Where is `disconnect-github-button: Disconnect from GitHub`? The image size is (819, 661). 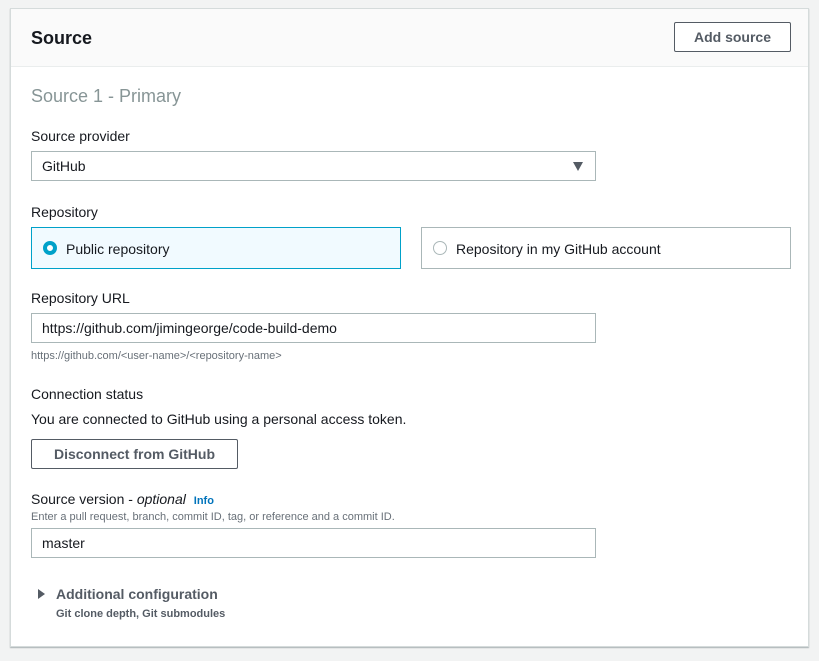 disconnect-github-button: Disconnect from GitHub is located at coordinates (134, 454).